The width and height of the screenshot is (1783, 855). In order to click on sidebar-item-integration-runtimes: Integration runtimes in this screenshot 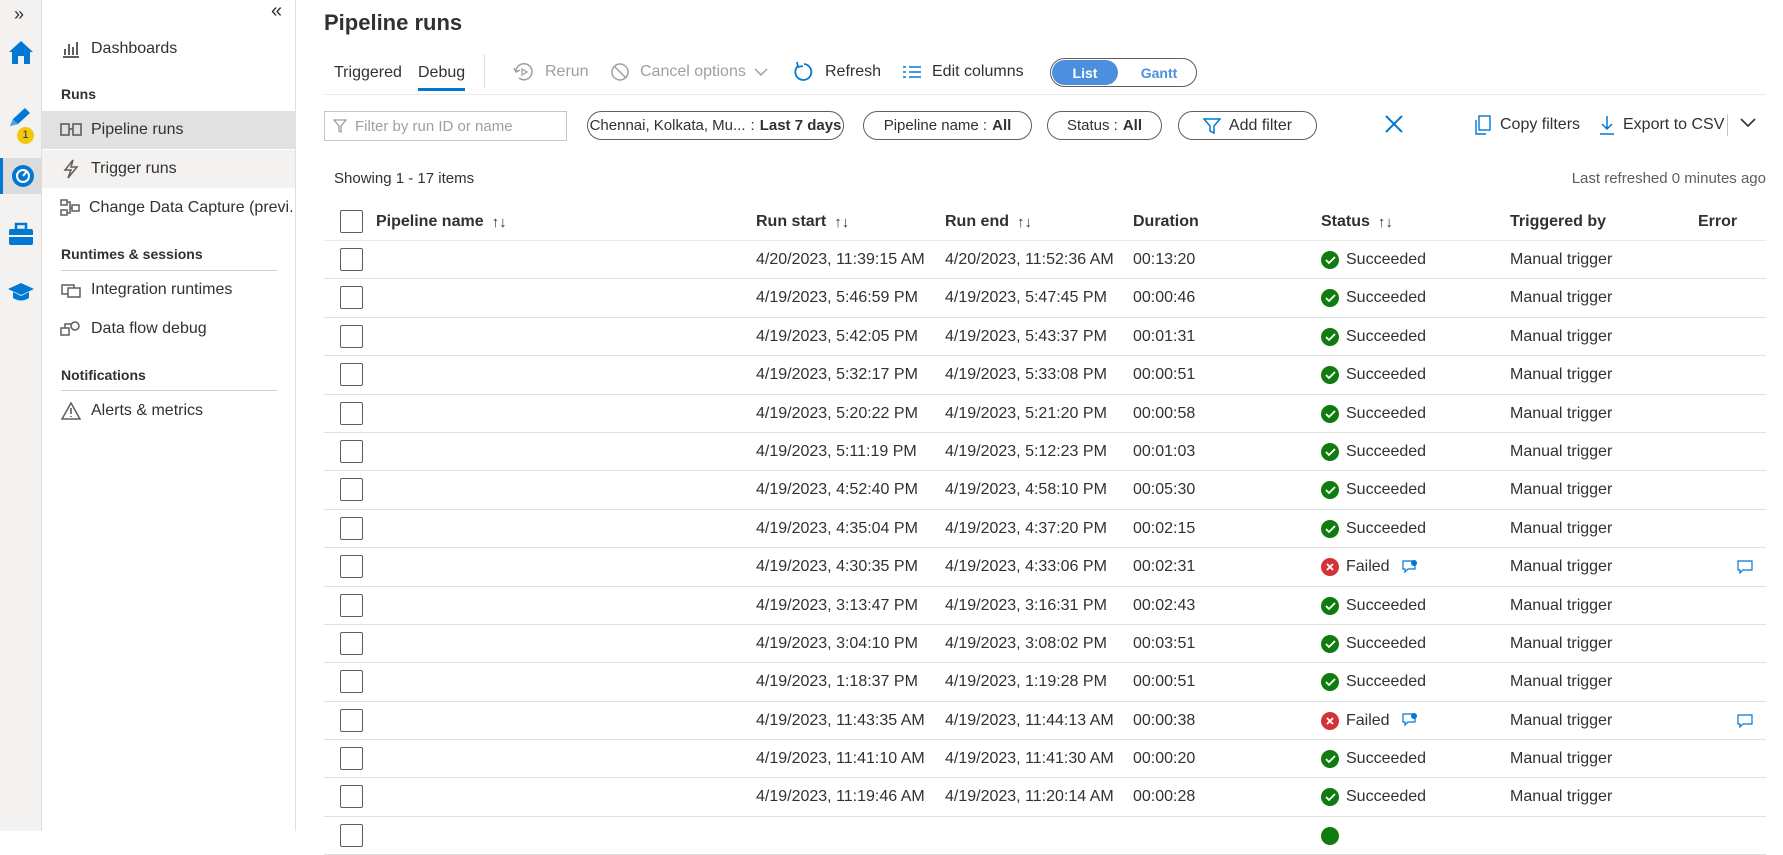, I will do `click(168, 290)`.